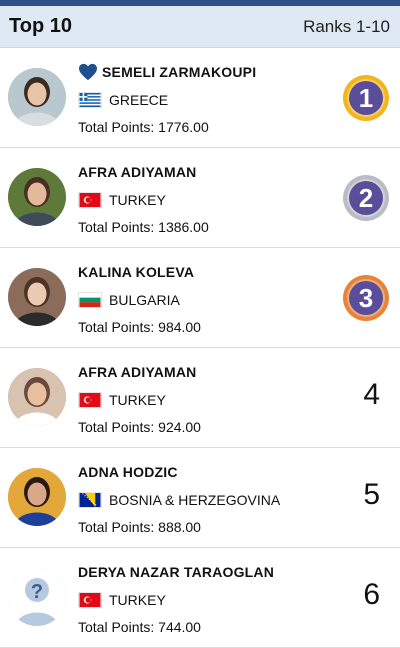 The height and width of the screenshot is (648, 400). I want to click on athlete-info: AFRA ADIYAMAN TURKEY Total Points: 924.00, so click(194, 398).